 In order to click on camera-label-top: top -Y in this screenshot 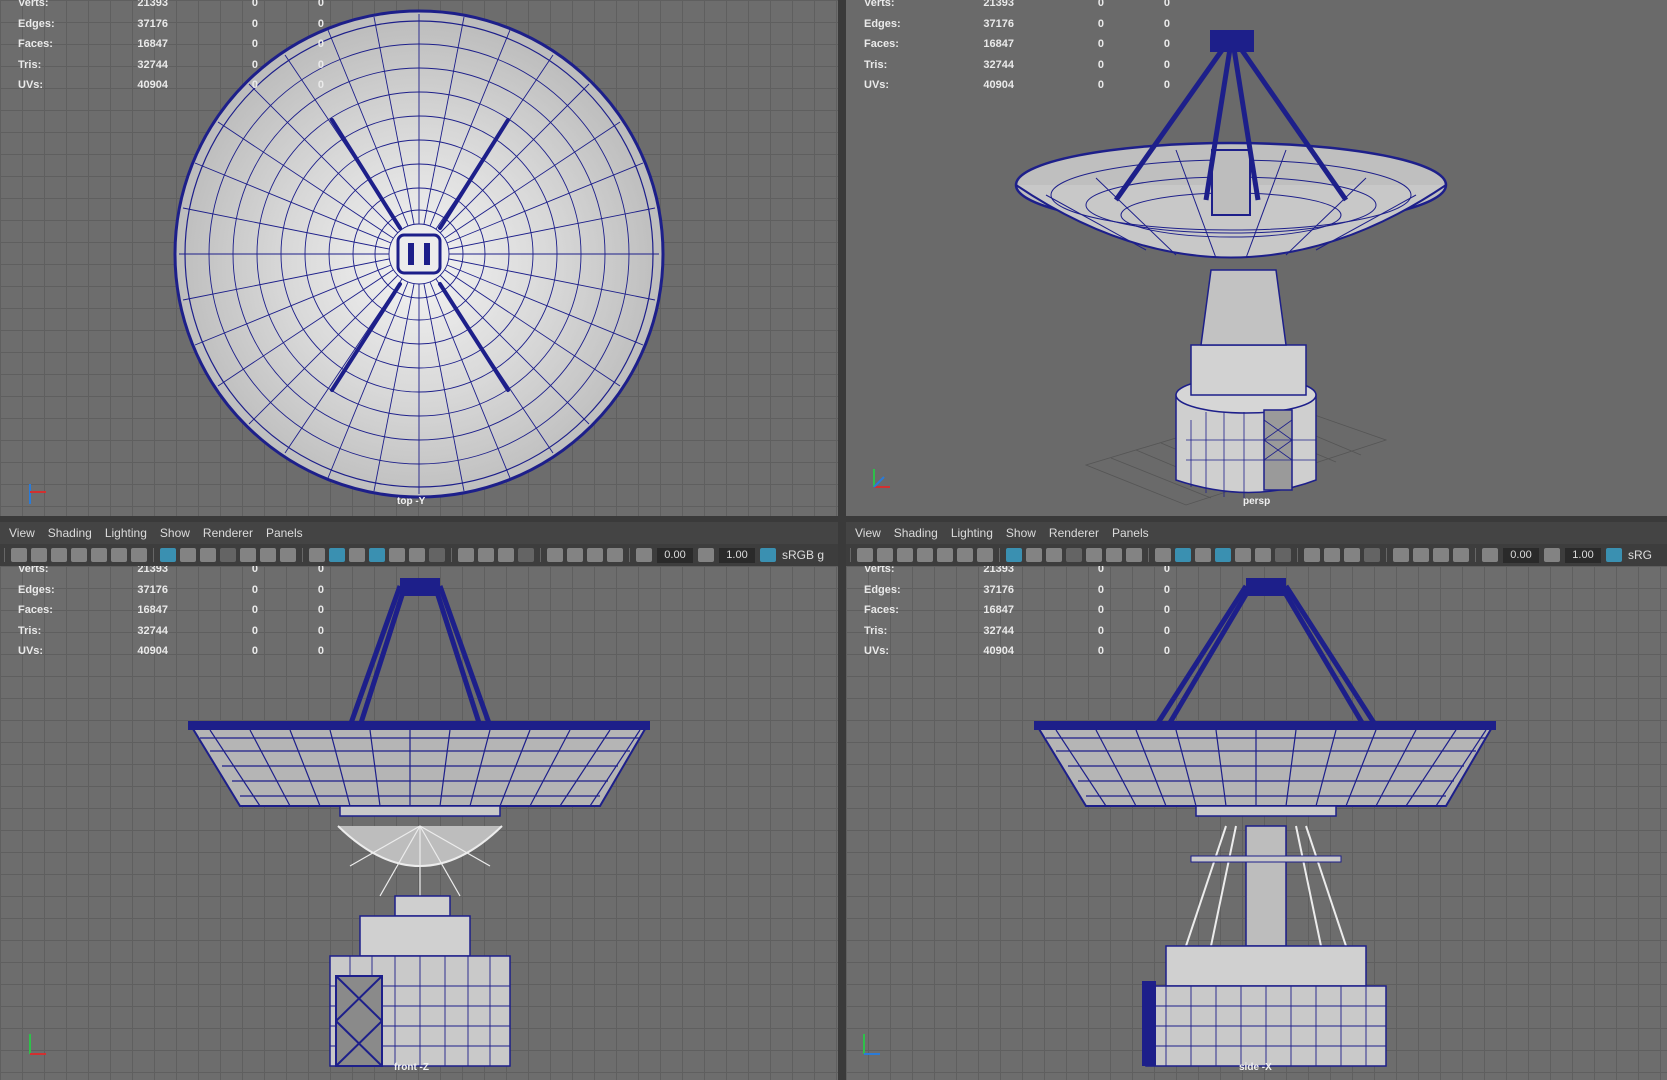, I will do `click(411, 501)`.